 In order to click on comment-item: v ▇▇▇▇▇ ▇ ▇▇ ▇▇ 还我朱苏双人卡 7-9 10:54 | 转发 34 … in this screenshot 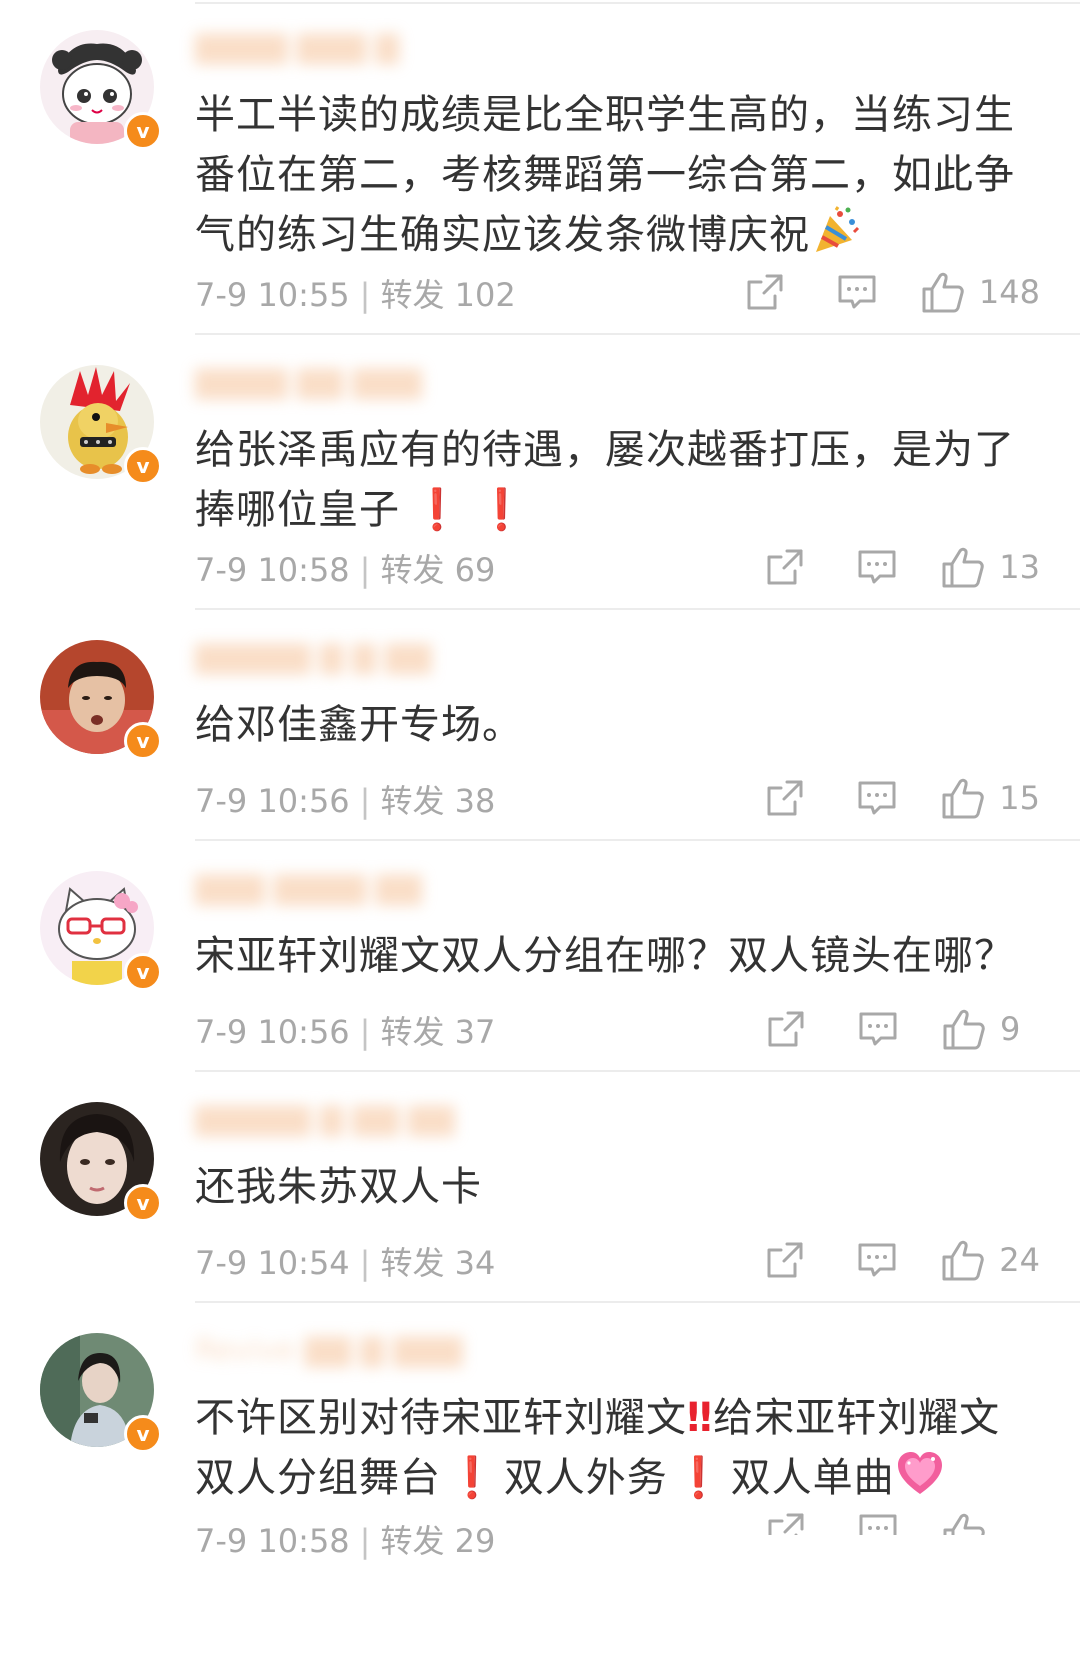, I will do `click(540, 1187)`.